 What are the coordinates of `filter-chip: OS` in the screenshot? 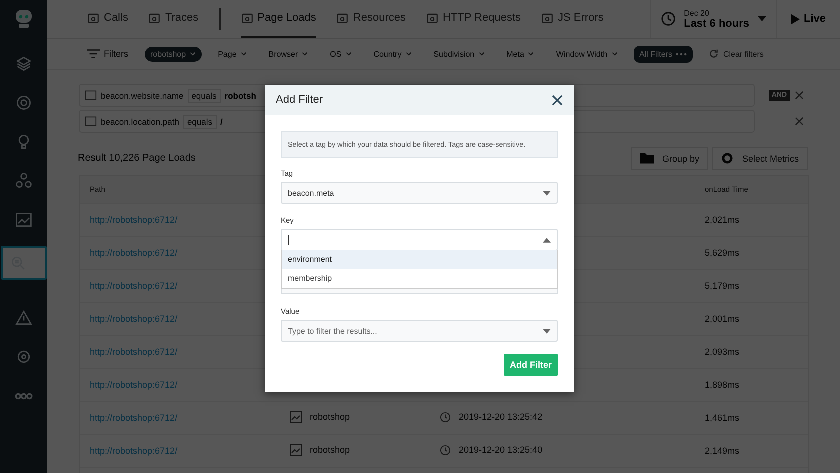 It's located at (341, 54).